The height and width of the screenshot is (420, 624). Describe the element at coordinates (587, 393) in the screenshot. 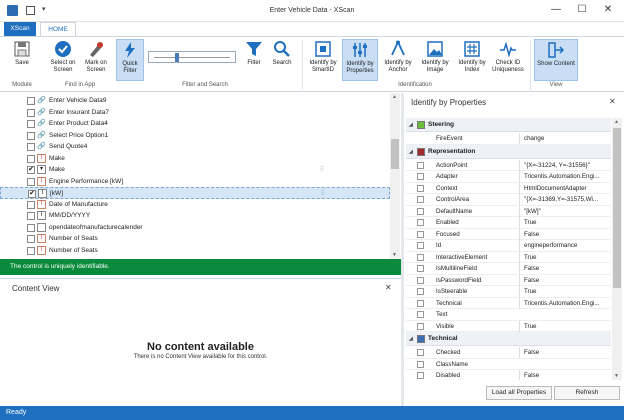

I see `refresh-button: Refresh` at that location.